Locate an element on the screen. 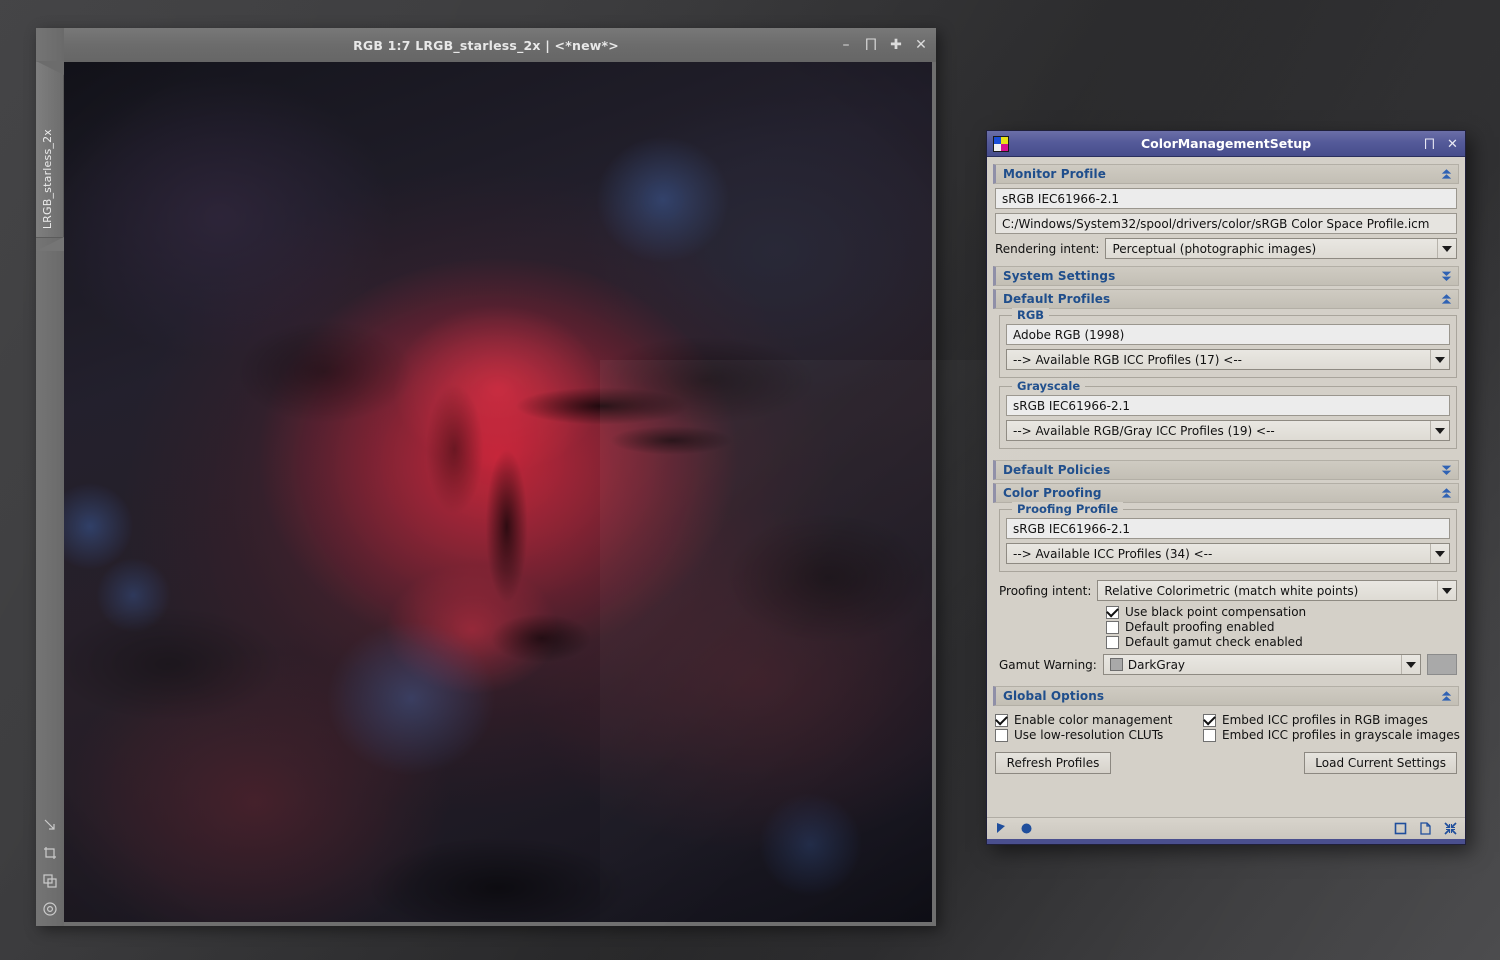 The image size is (1500, 960). dialog-title: ColorManagementSetup is located at coordinates (1226, 143).